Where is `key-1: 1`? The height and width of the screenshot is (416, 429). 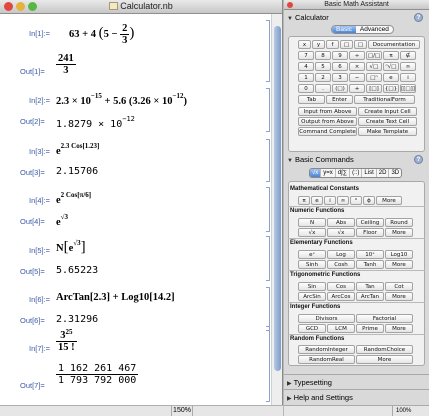 key-1: 1 is located at coordinates (306, 77).